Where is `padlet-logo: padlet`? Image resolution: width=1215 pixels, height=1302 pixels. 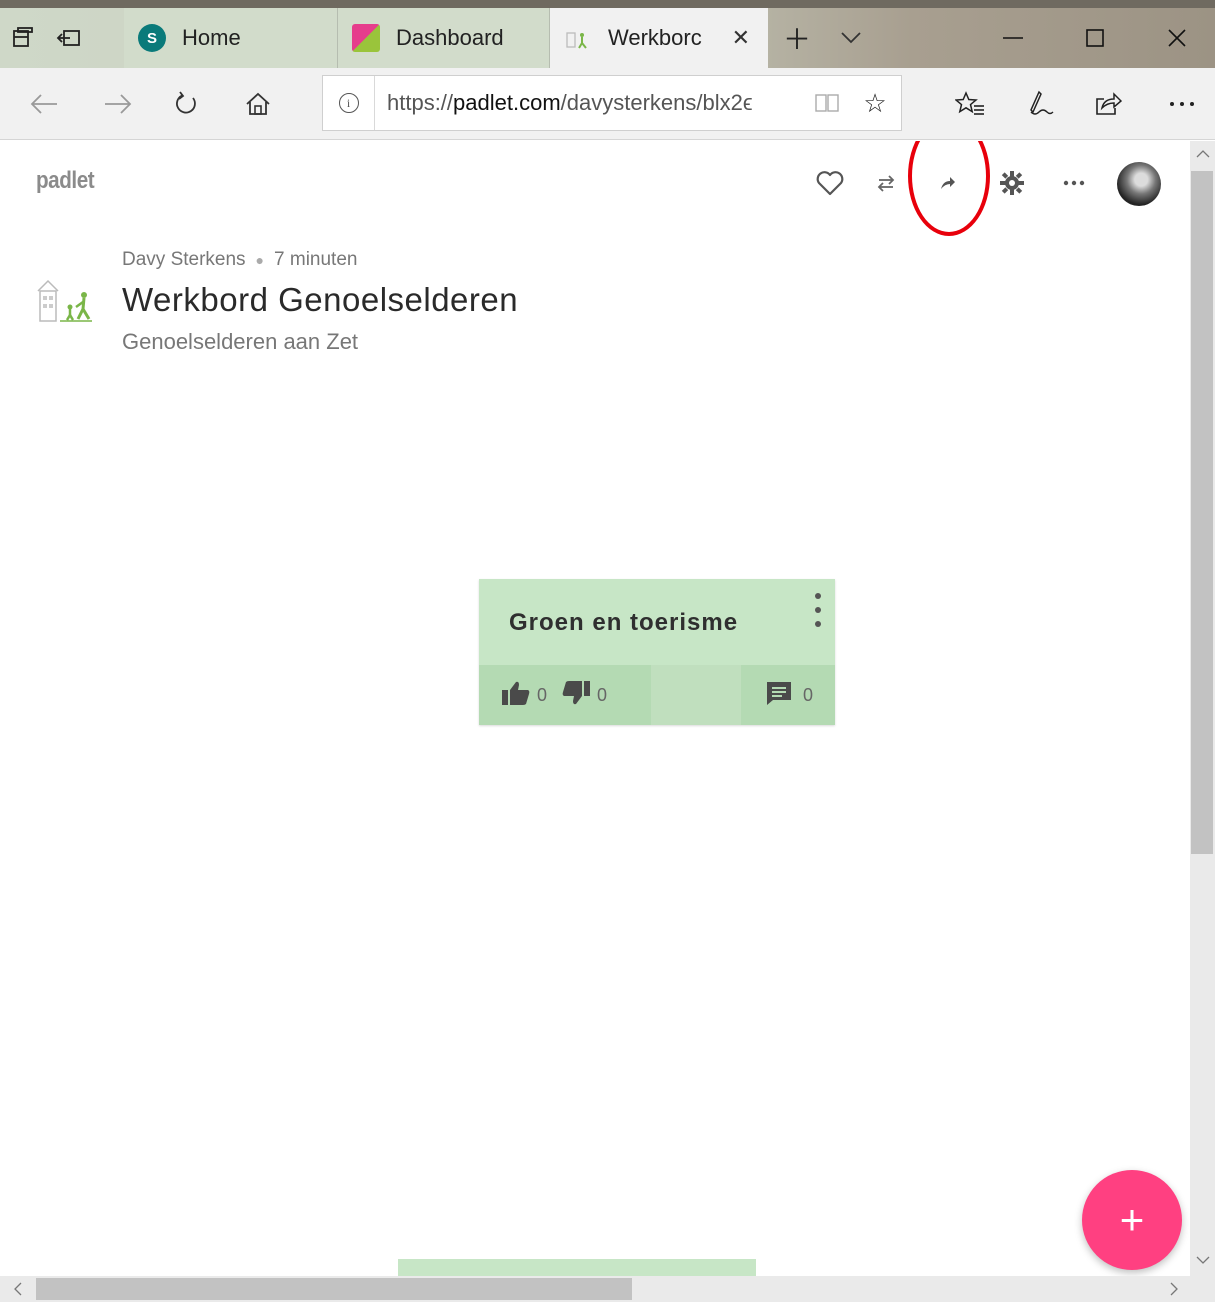
padlet-logo: padlet is located at coordinates (65, 181).